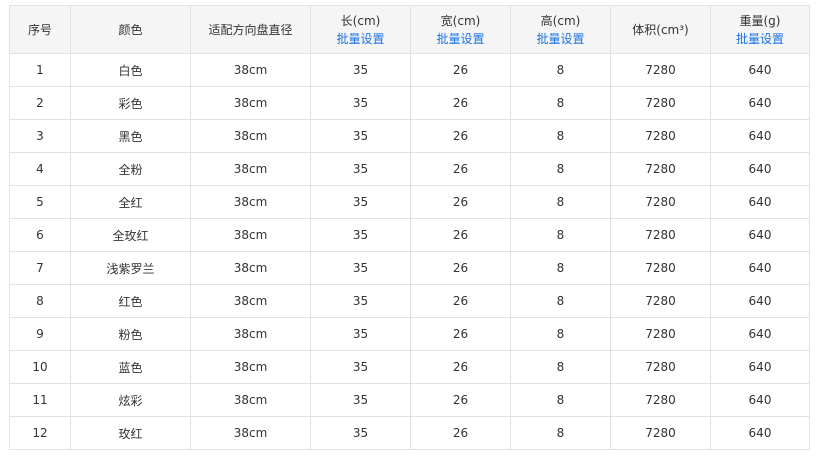 The width and height of the screenshot is (823, 456). Describe the element at coordinates (560, 20) in the screenshot. I see `header-height: 高(cm)` at that location.